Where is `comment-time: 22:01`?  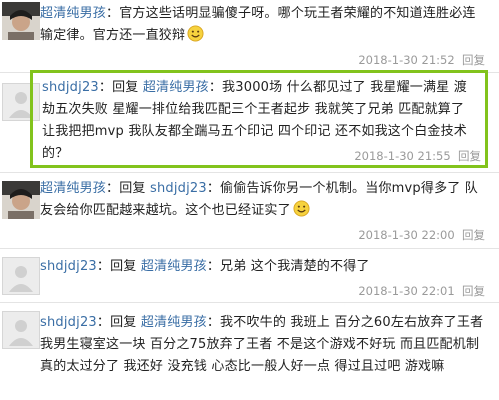
comment-time: 22:01 is located at coordinates (438, 291).